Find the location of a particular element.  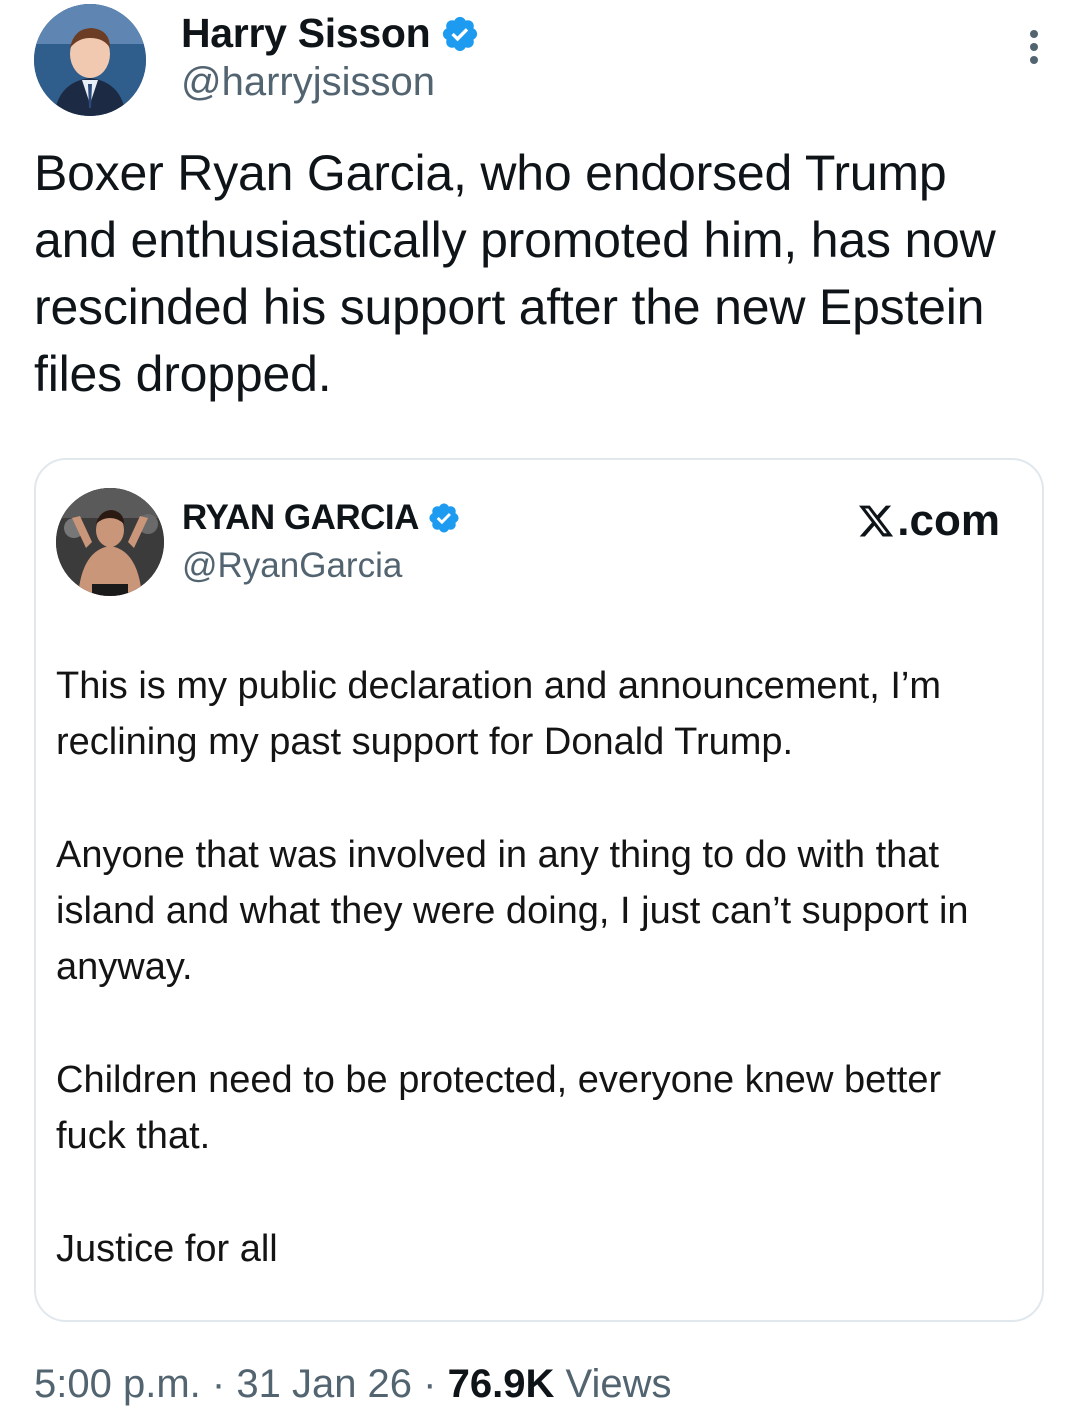

source-domain: .com is located at coordinates (948, 520).